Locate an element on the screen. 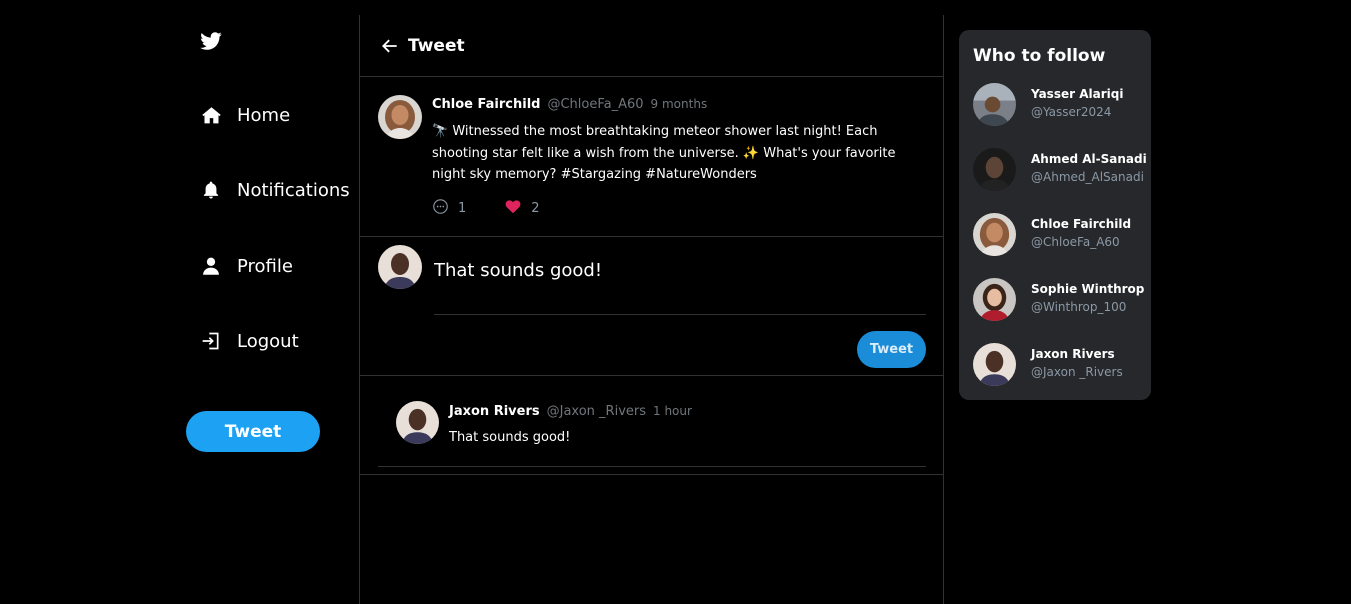 This screenshot has height=604, width=1351. tweet-actions: 1 2 is located at coordinates (486, 208).